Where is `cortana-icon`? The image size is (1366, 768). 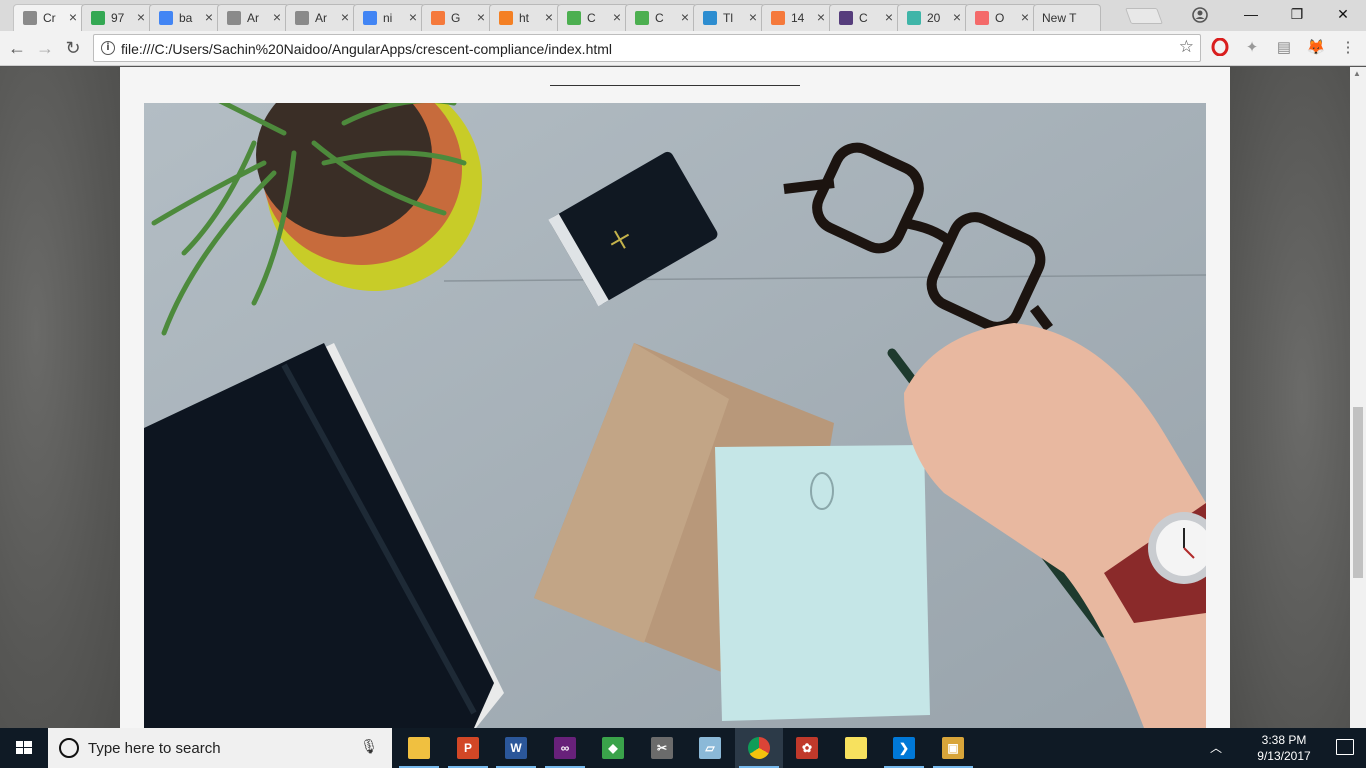 cortana-icon is located at coordinates (69, 748).